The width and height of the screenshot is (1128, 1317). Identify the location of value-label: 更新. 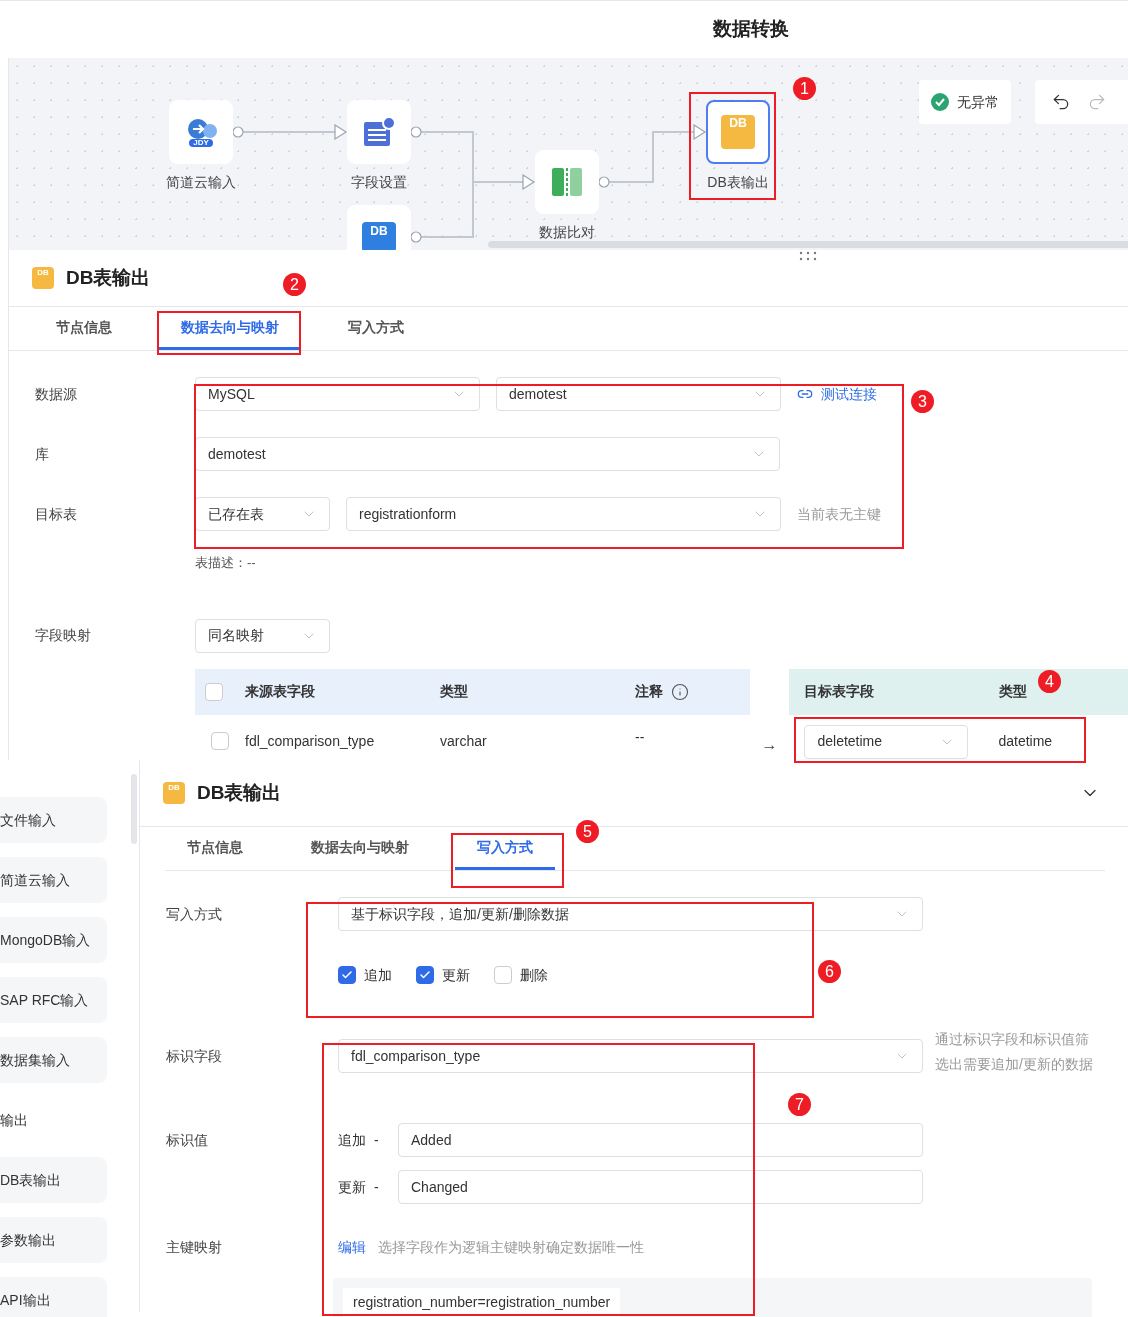
(352, 1187).